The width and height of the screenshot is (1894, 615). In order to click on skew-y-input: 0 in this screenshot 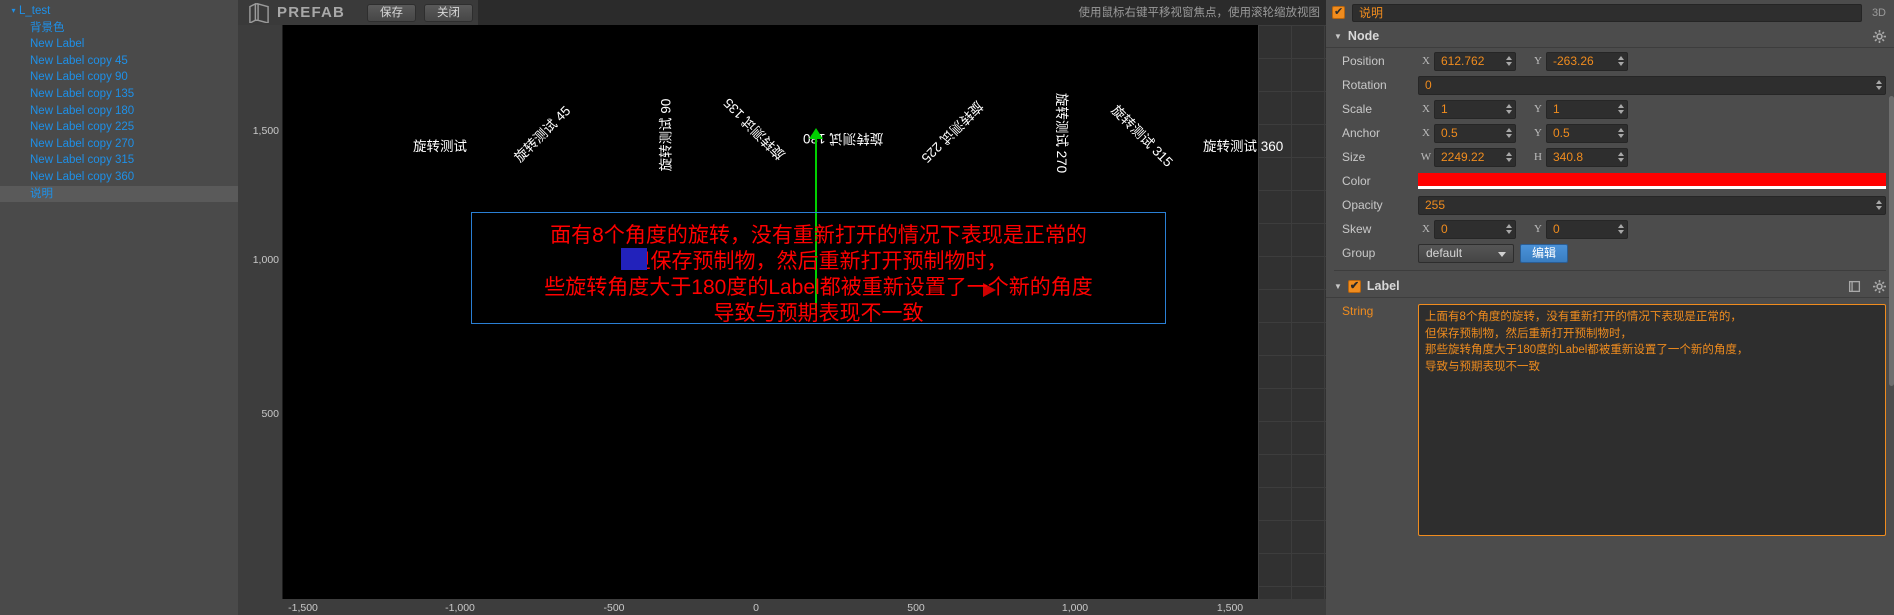, I will do `click(1587, 229)`.